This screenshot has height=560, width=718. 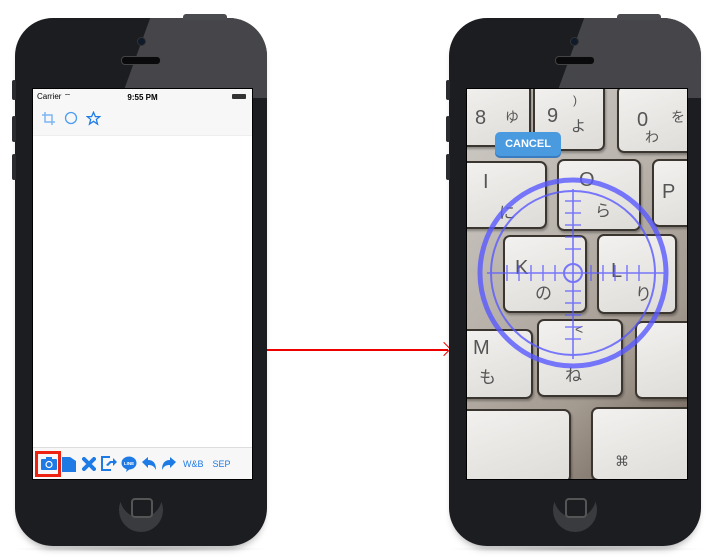 What do you see at coordinates (528, 144) in the screenshot?
I see `cancel-button: CANCEL` at bounding box center [528, 144].